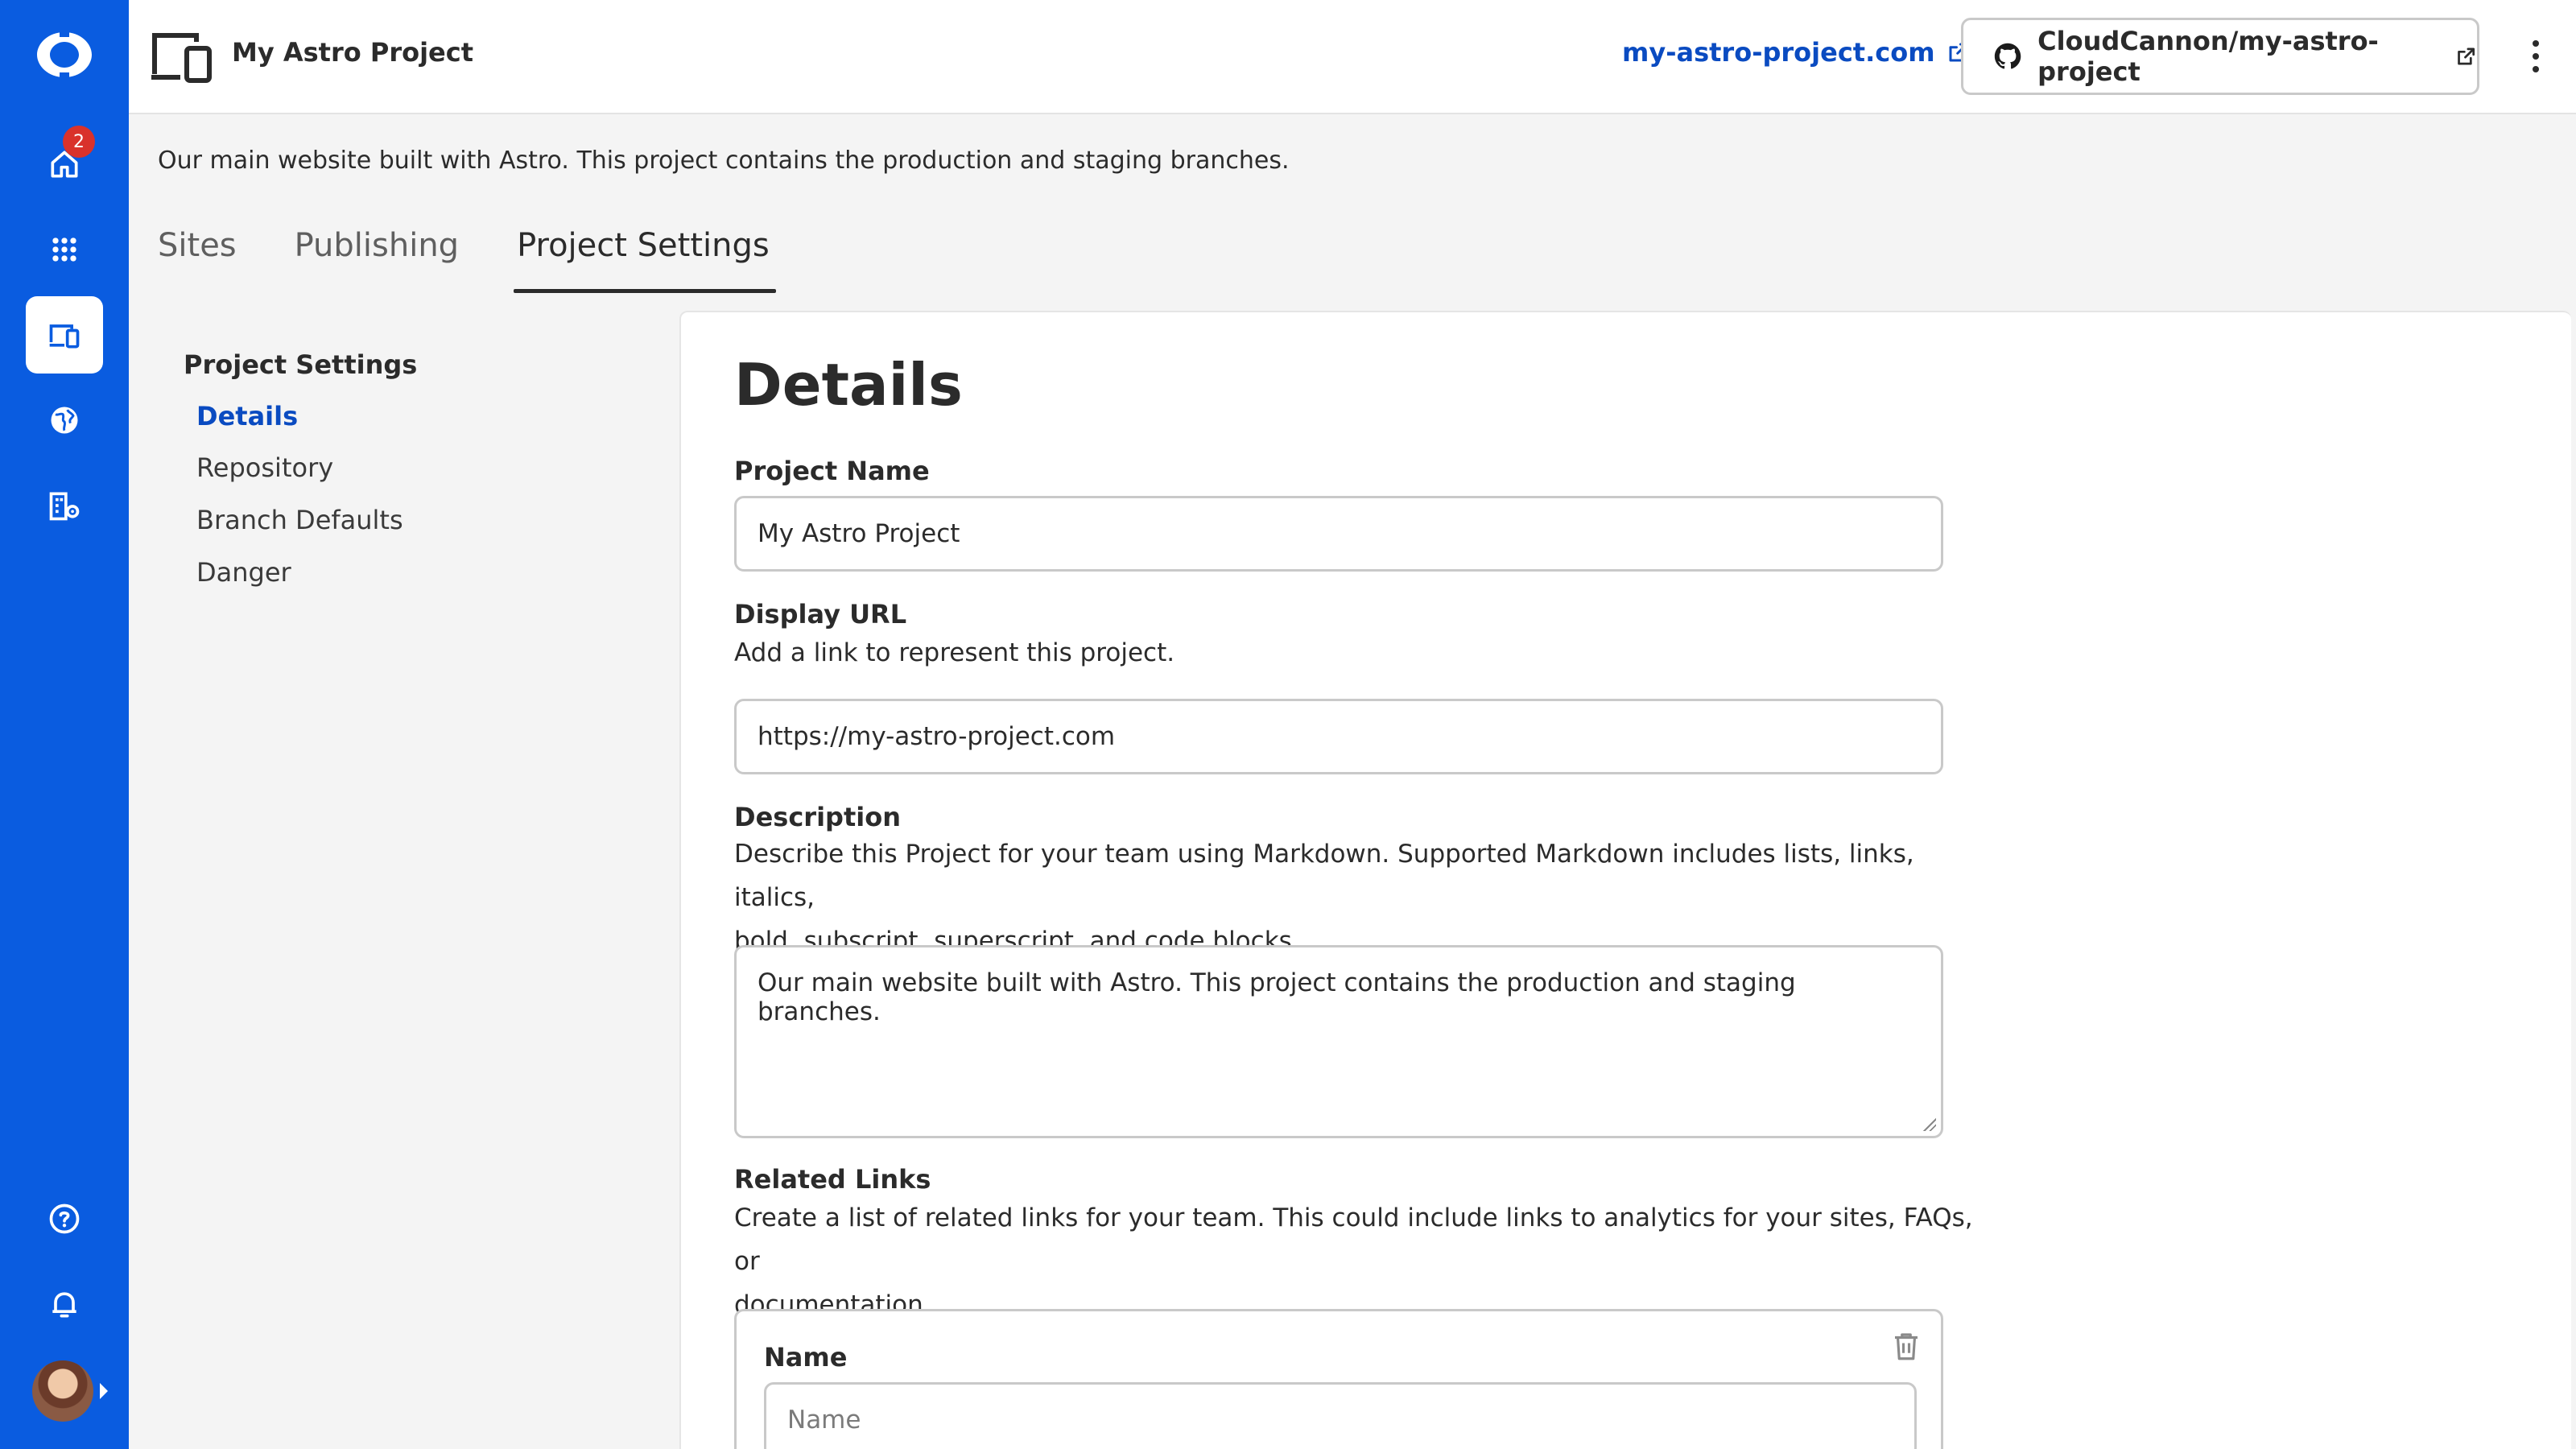 The width and height of the screenshot is (2576, 1449). I want to click on link-name-label: Name, so click(806, 1357).